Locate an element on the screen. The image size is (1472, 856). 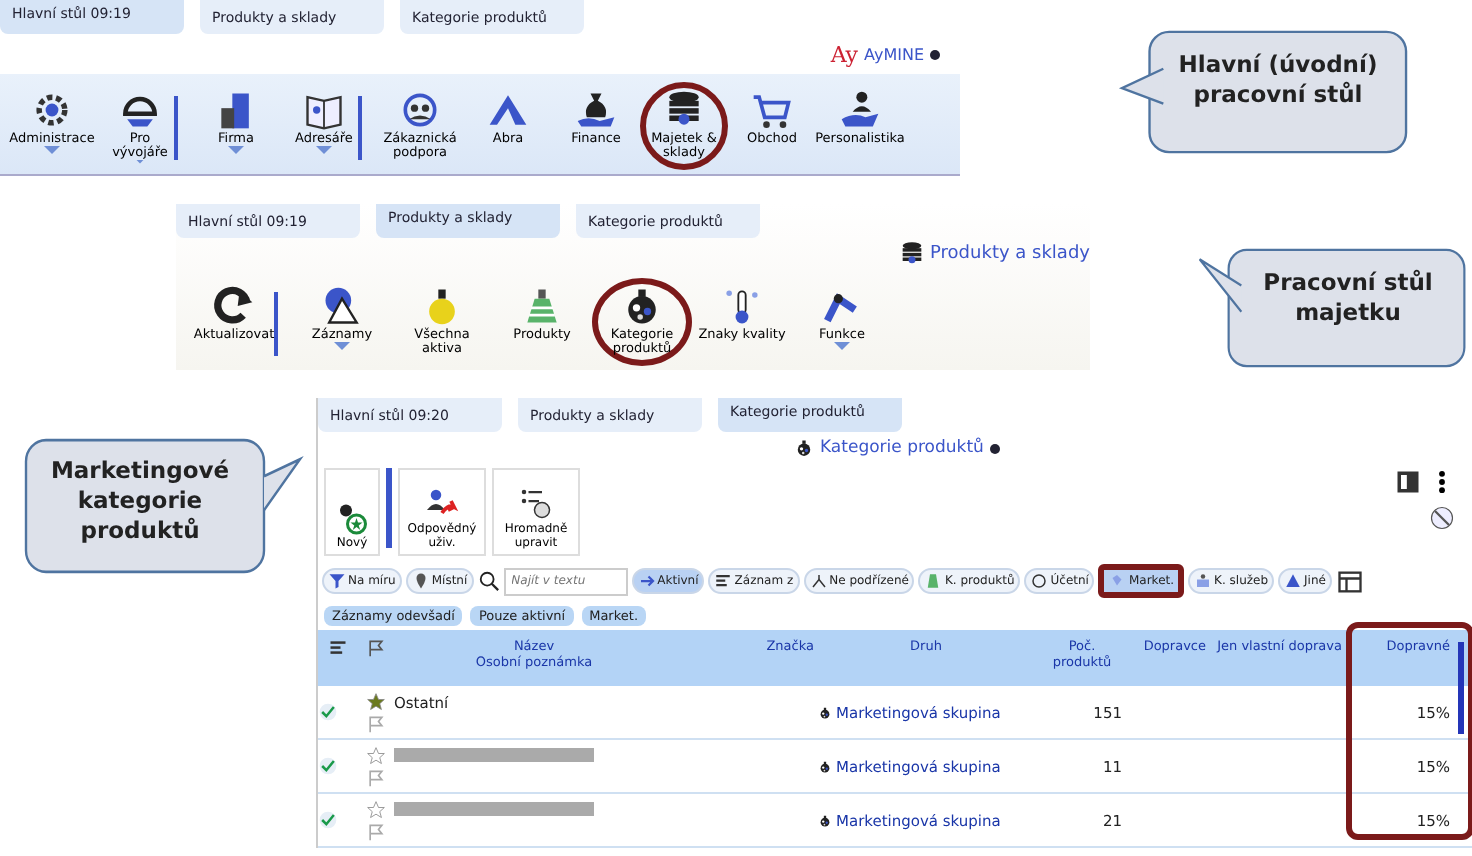
page-title: Kategorie produktů is located at coordinates (902, 448).